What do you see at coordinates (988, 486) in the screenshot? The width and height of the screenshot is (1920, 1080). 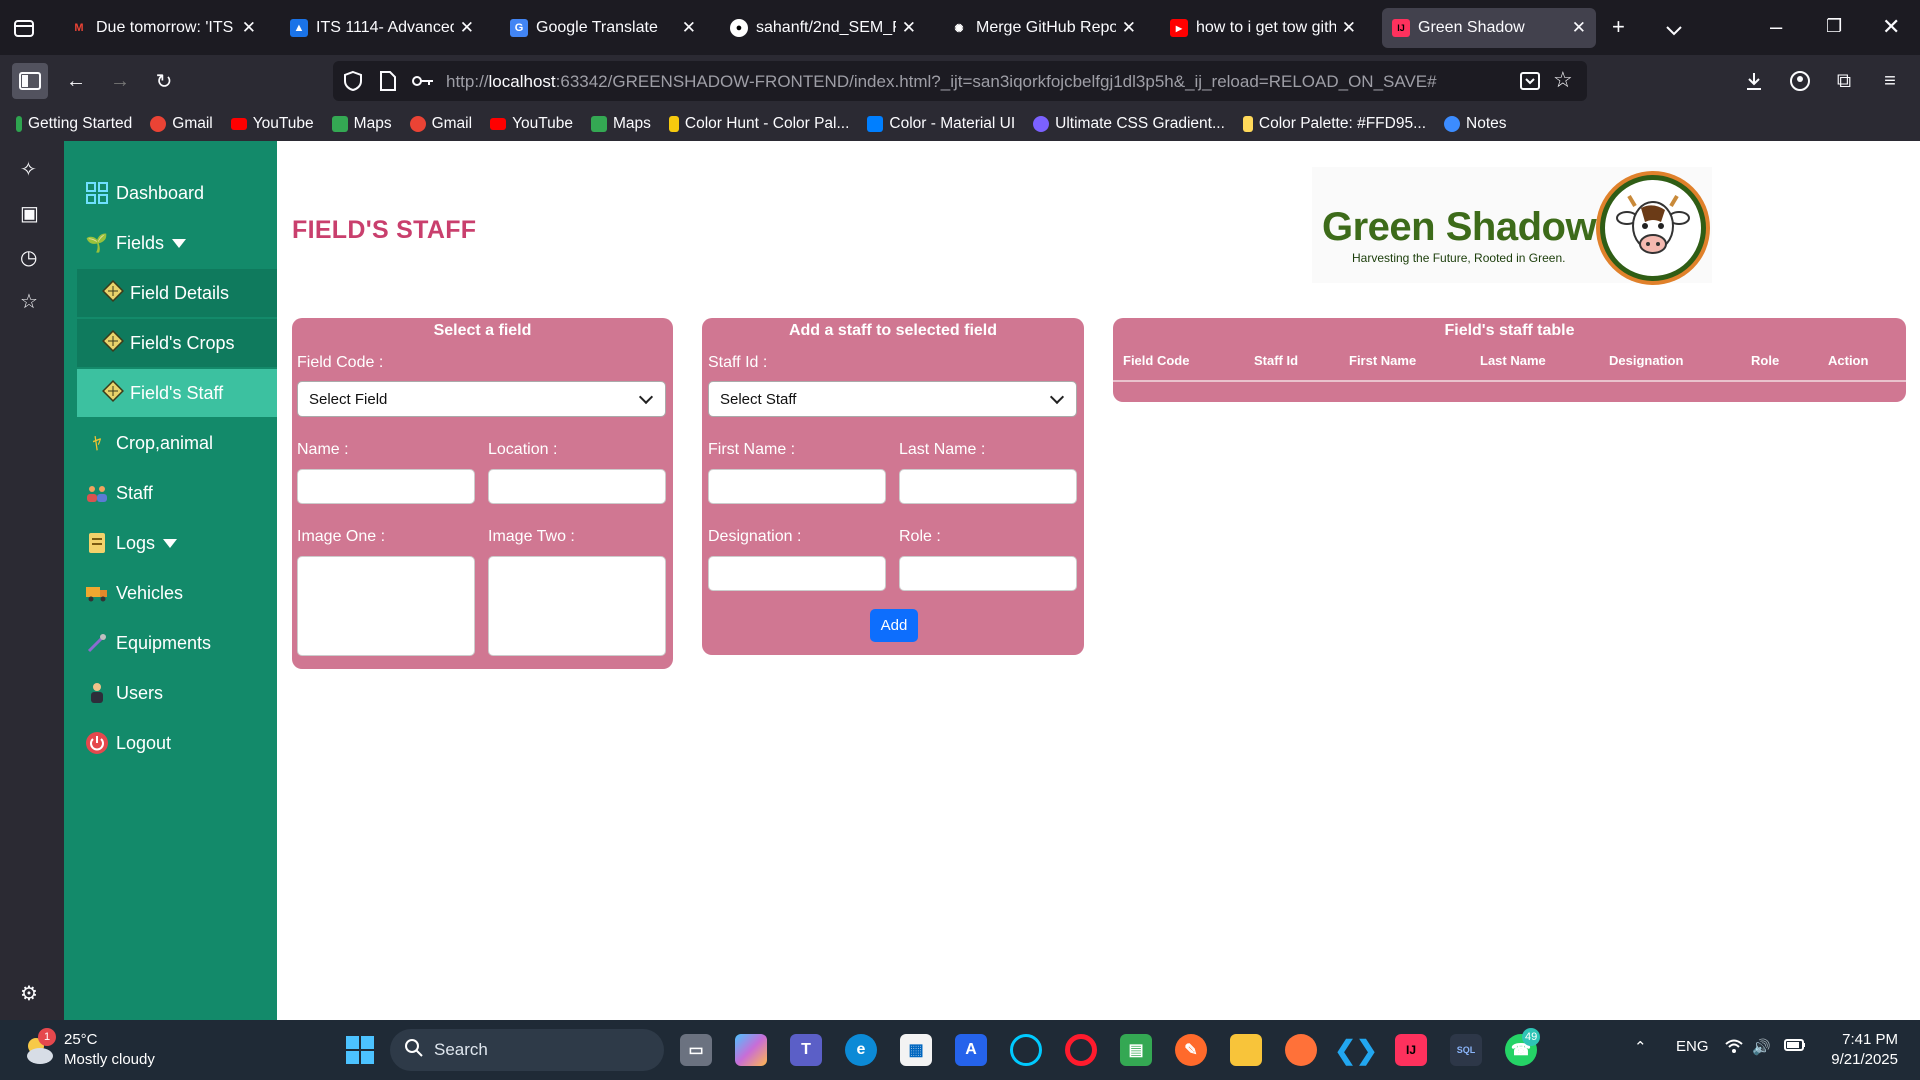 I see `last-name-field` at bounding box center [988, 486].